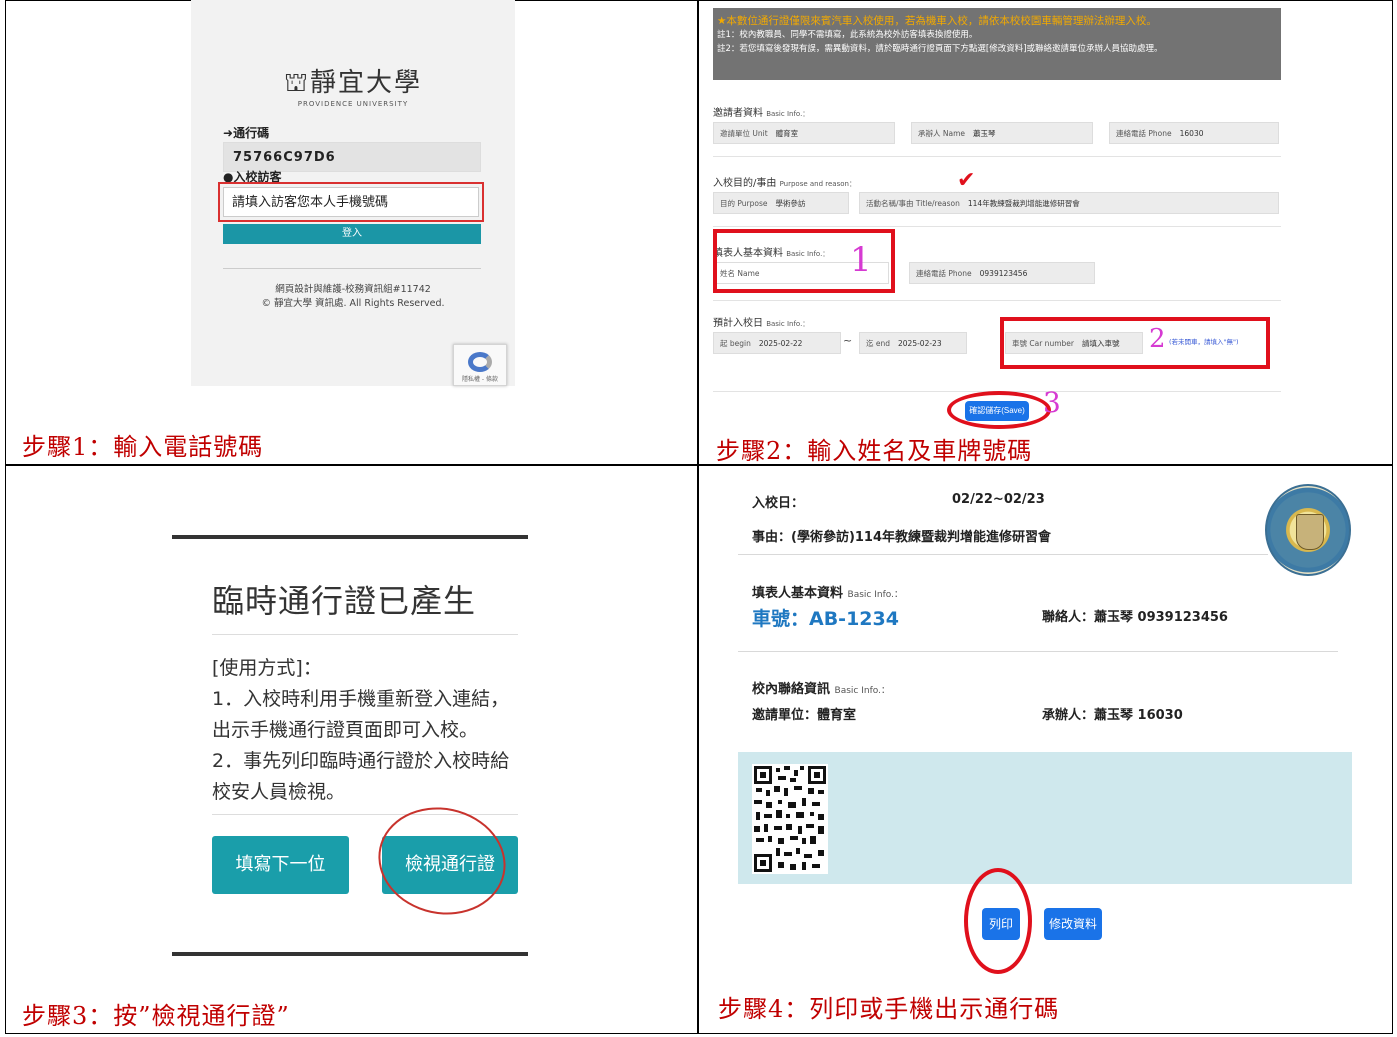 The height and width of the screenshot is (1037, 1397). Describe the element at coordinates (777, 343) in the screenshot. I see `begin-date-field: 起 begin 2025-02-22` at that location.